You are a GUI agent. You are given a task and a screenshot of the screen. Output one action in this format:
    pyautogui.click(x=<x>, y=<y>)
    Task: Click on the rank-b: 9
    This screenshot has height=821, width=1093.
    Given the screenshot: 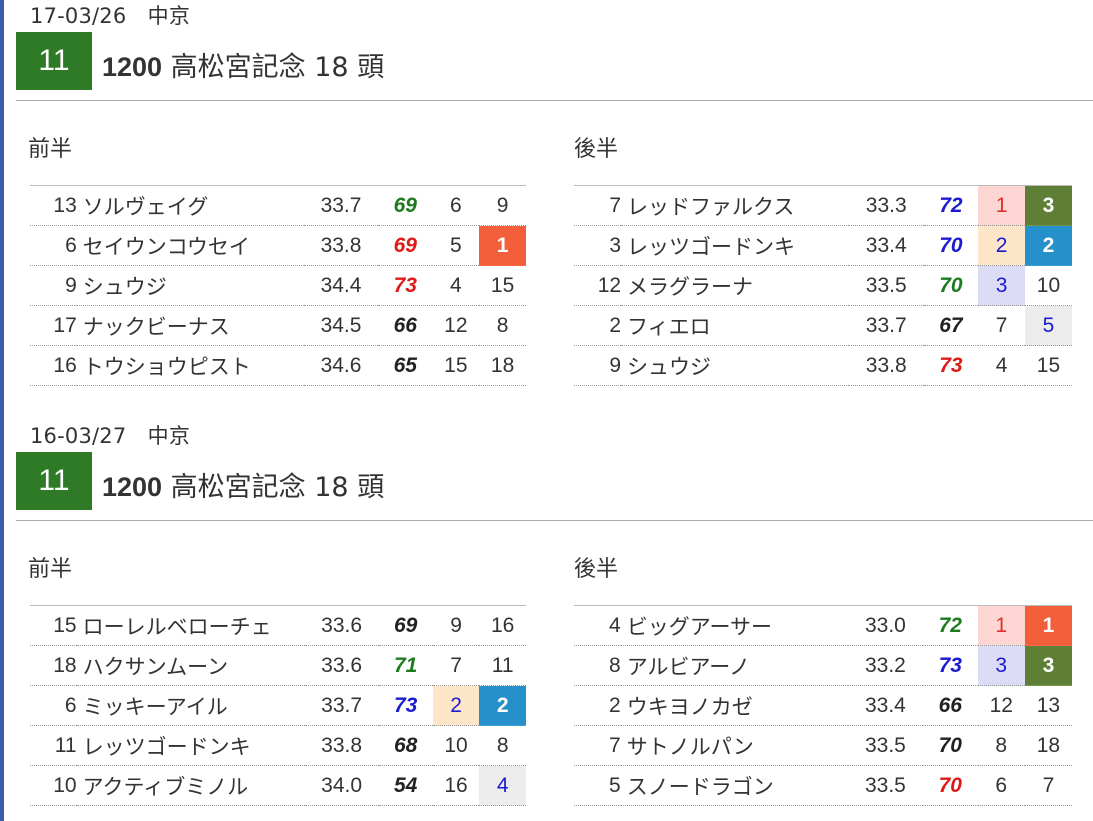 What is the action you would take?
    pyautogui.click(x=502, y=205)
    